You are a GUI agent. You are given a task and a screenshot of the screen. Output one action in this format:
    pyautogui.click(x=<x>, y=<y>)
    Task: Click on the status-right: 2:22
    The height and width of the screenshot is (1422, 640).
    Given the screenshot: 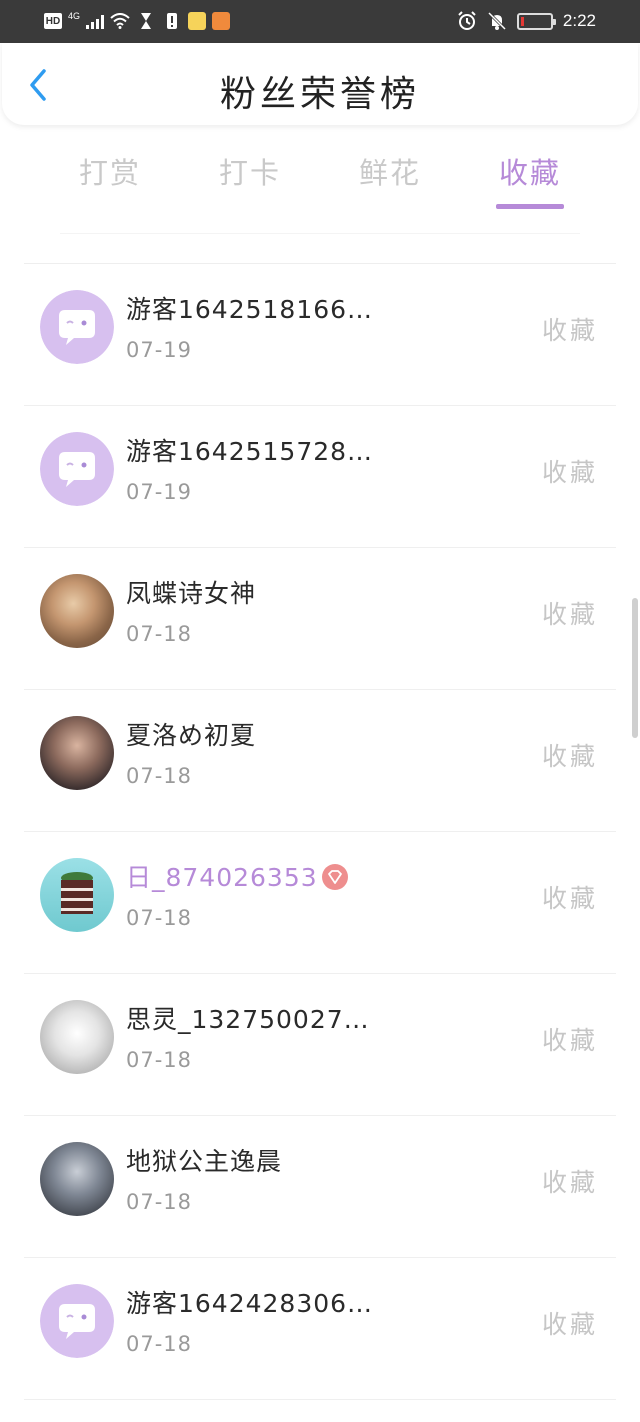 What is the action you would take?
    pyautogui.click(x=526, y=21)
    